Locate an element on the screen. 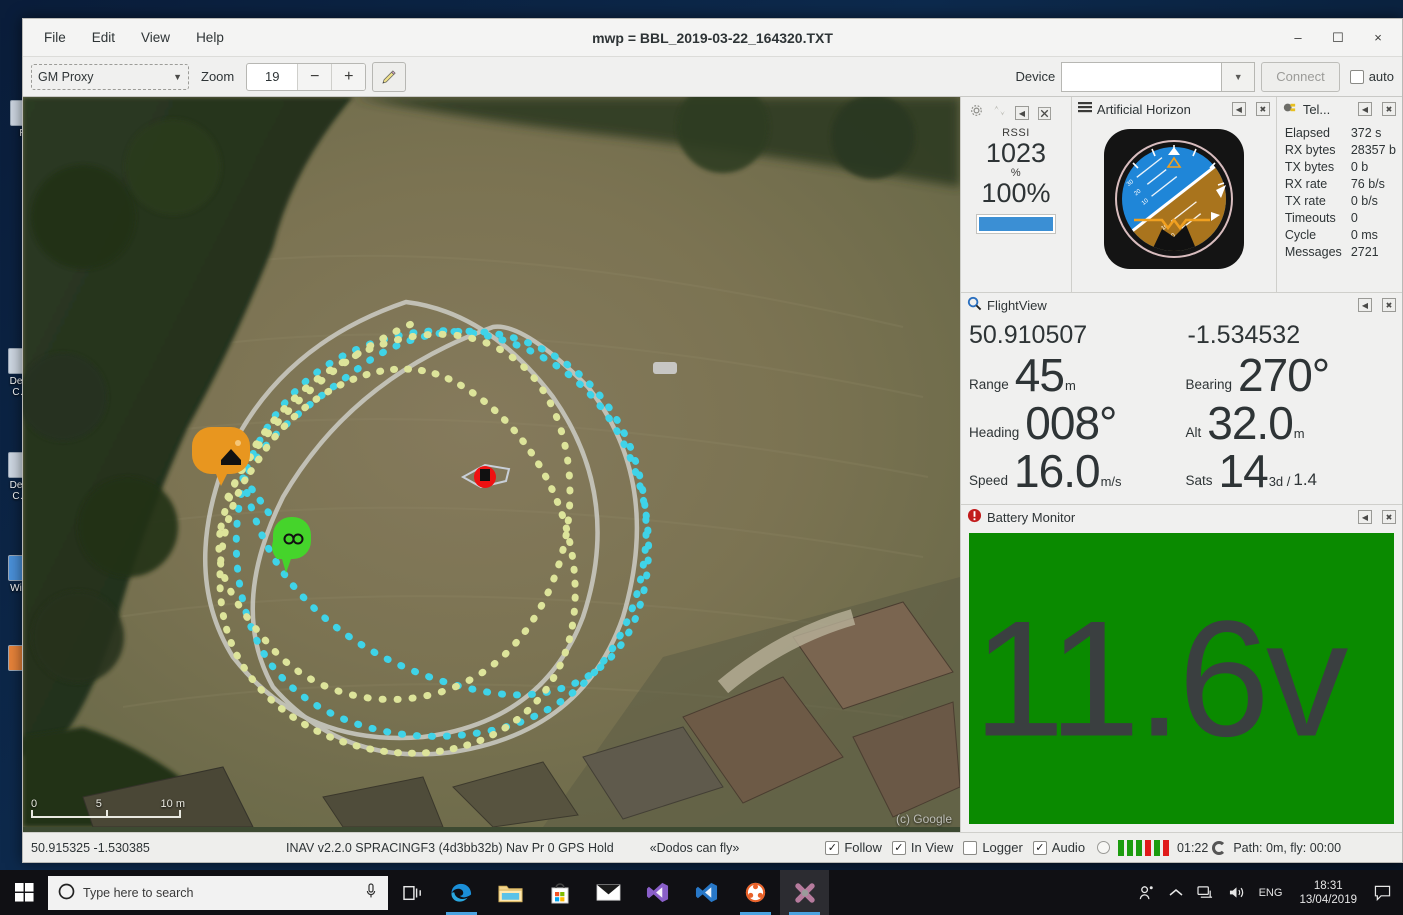  audio-checkbox: ✓ Audio is located at coordinates (1058, 847).